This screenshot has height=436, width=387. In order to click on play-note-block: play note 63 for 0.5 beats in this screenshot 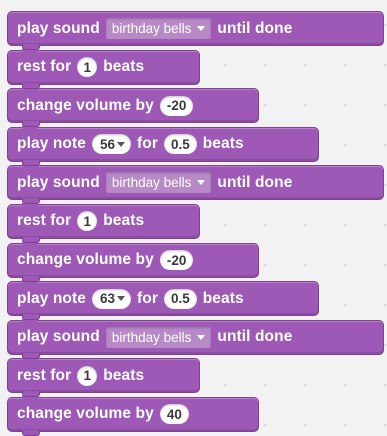, I will do `click(163, 300)`.